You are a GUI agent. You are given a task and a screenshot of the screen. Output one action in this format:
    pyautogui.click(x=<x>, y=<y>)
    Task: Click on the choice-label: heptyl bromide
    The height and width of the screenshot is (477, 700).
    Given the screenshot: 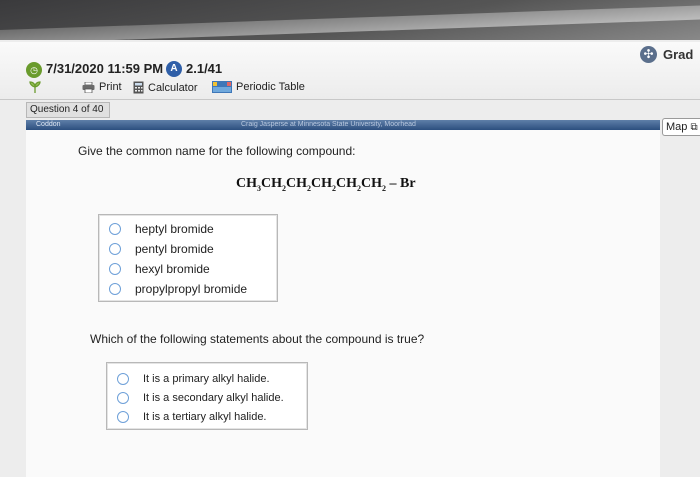 What is the action you would take?
    pyautogui.click(x=174, y=229)
    